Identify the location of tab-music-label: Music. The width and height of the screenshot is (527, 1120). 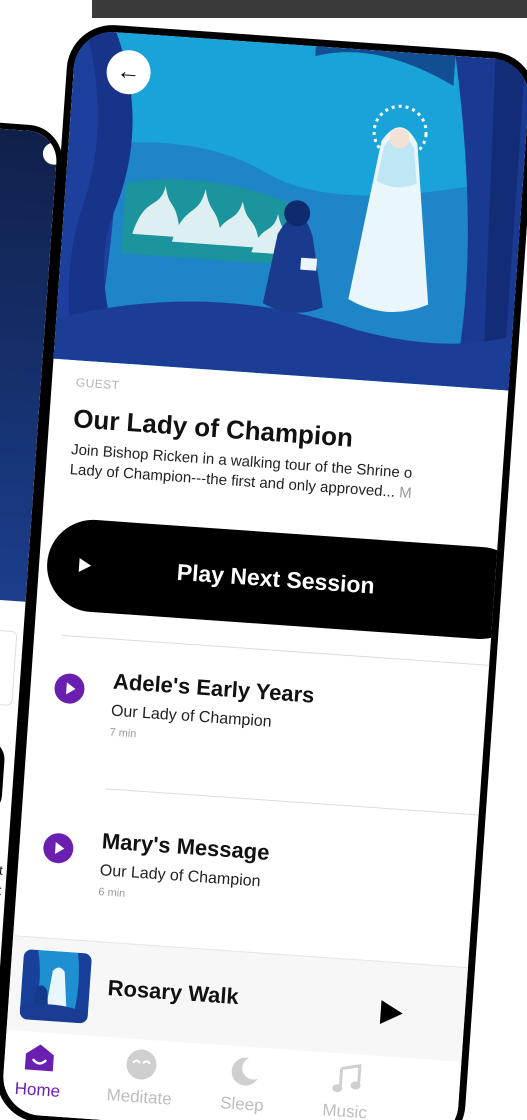
(344, 1110).